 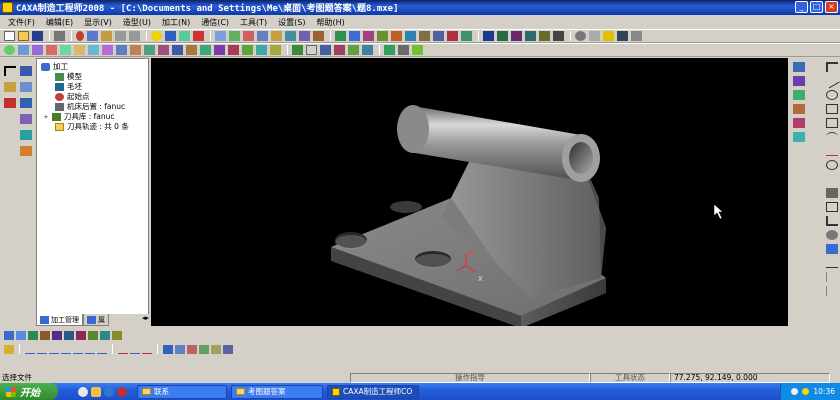 What do you see at coordinates (325, 50) in the screenshot?
I see `measure-icon` at bounding box center [325, 50].